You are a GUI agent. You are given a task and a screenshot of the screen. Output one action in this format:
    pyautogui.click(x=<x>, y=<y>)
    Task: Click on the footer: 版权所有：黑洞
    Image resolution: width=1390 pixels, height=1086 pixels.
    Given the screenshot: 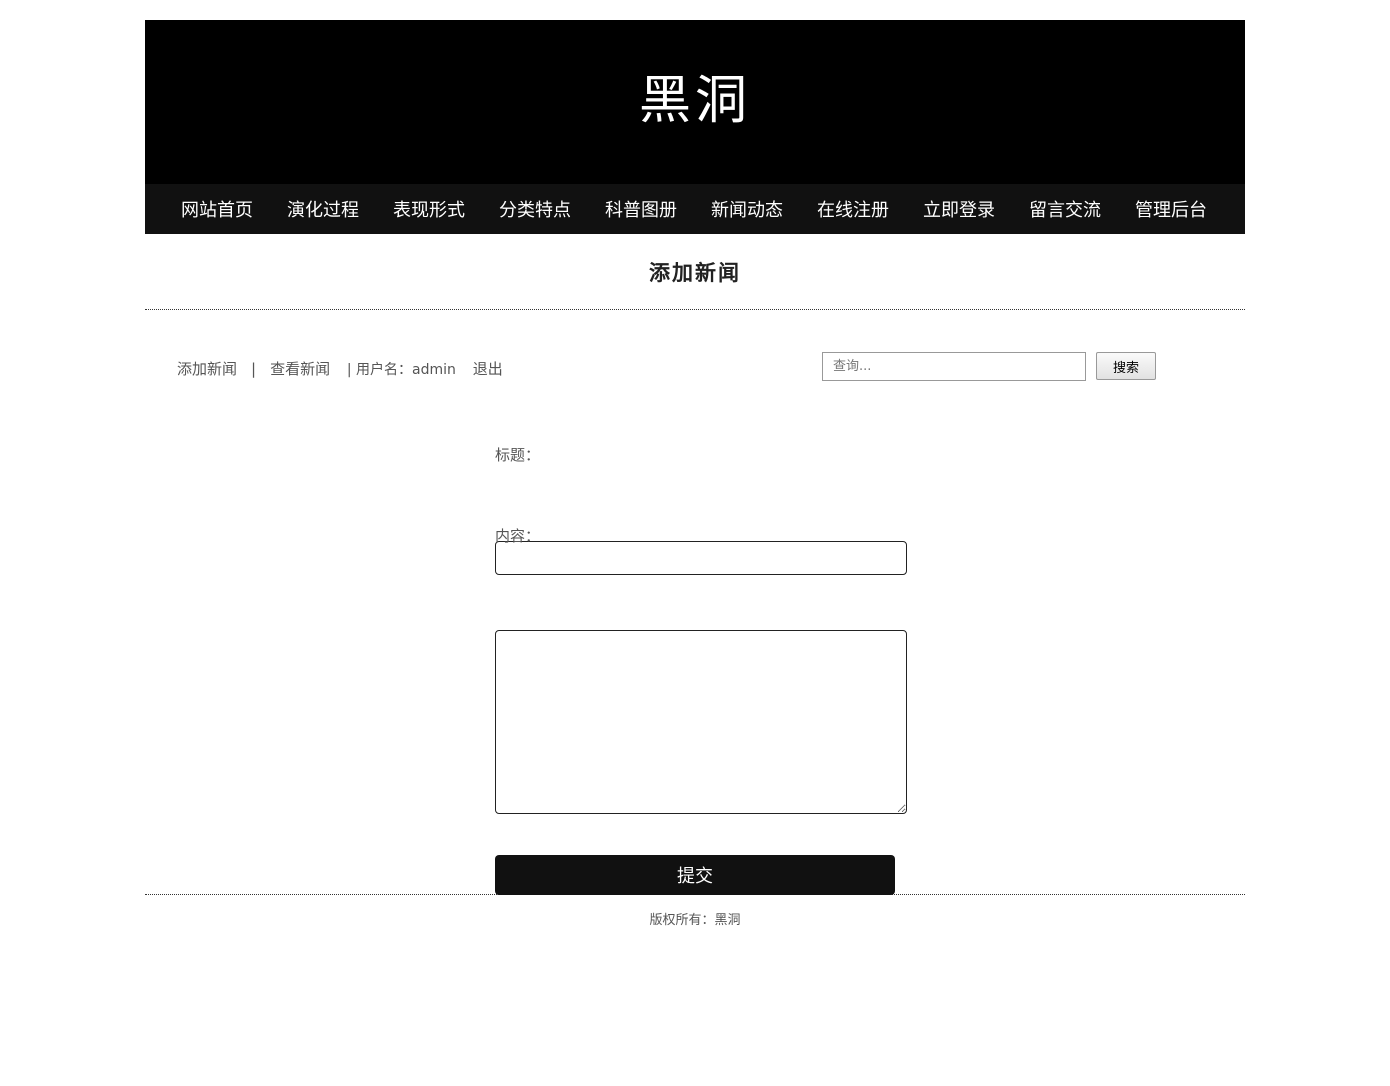 What is the action you would take?
    pyautogui.click(x=695, y=914)
    